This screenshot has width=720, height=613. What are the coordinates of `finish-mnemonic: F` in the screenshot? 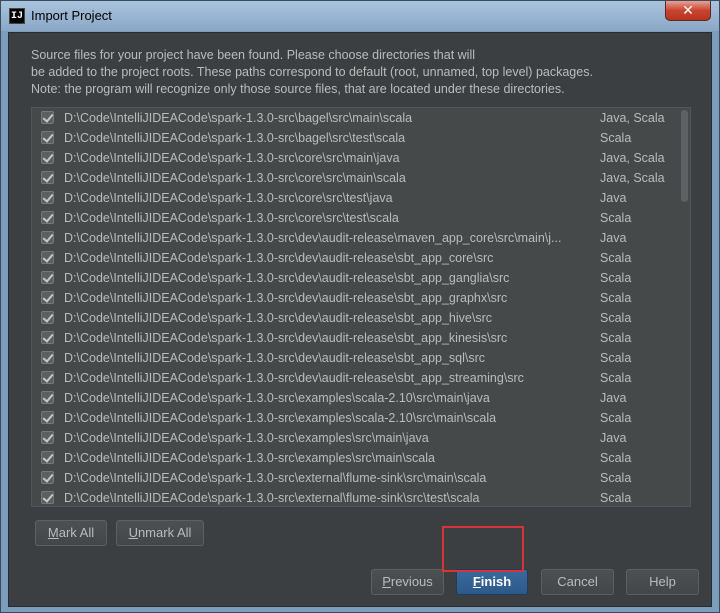 It's located at (476, 581).